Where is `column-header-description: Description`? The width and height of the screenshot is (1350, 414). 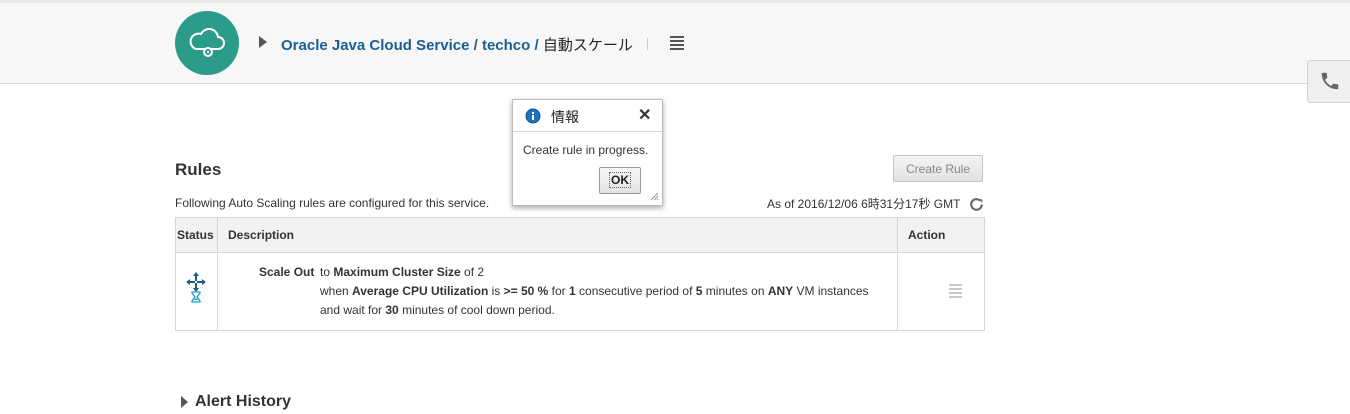
column-header-description: Description is located at coordinates (261, 235).